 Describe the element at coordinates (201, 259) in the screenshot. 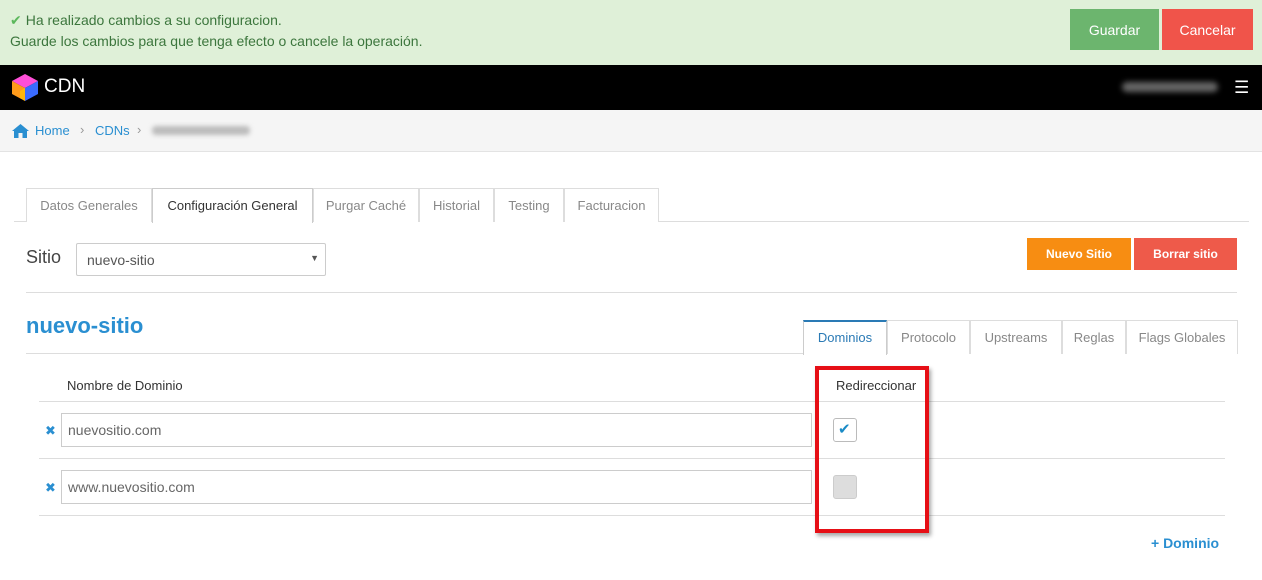

I see `site-select: nuevo-sitio ▼` at that location.